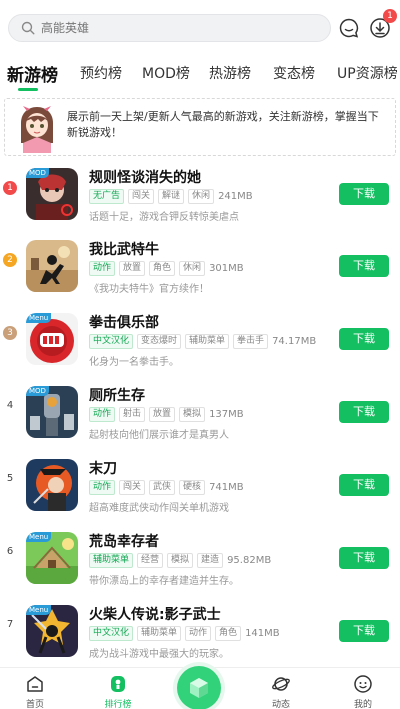  What do you see at coordinates (281, 684) in the screenshot?
I see `planet-icon` at bounding box center [281, 684].